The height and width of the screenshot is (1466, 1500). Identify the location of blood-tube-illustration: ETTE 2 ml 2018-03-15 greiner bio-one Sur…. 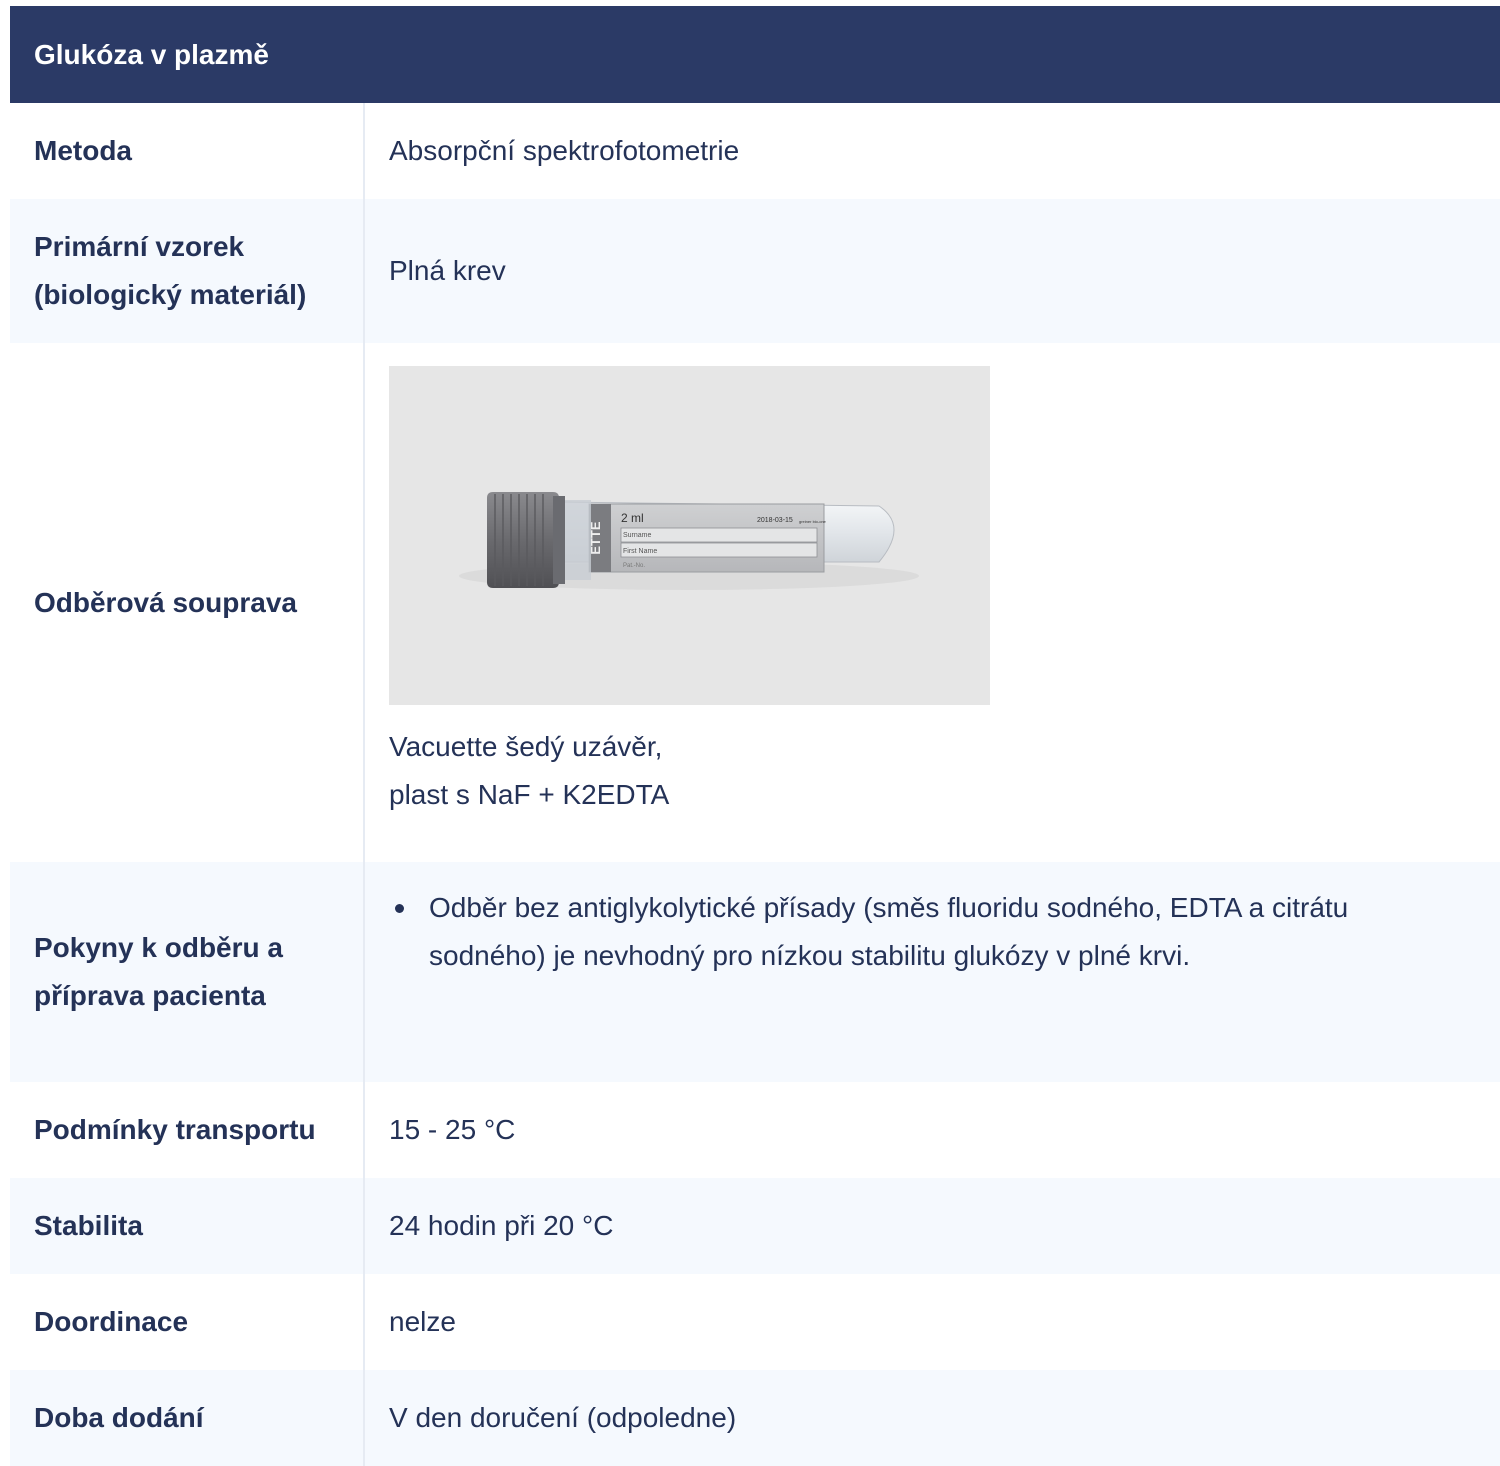
(689, 541).